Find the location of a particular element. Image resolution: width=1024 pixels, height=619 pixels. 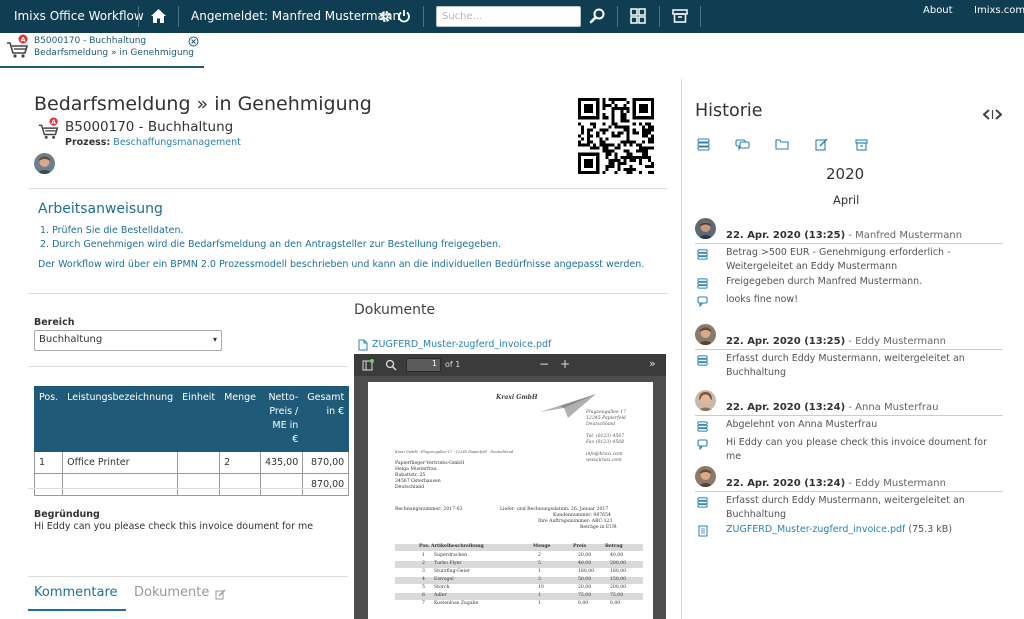

cell-gesamt: 870,00 is located at coordinates (326, 462).